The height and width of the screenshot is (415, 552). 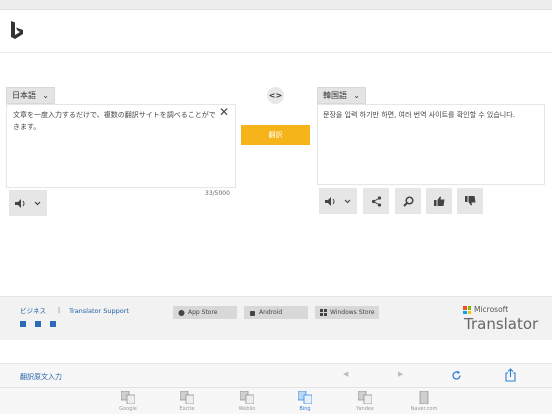 I want to click on search-button, so click(x=408, y=201).